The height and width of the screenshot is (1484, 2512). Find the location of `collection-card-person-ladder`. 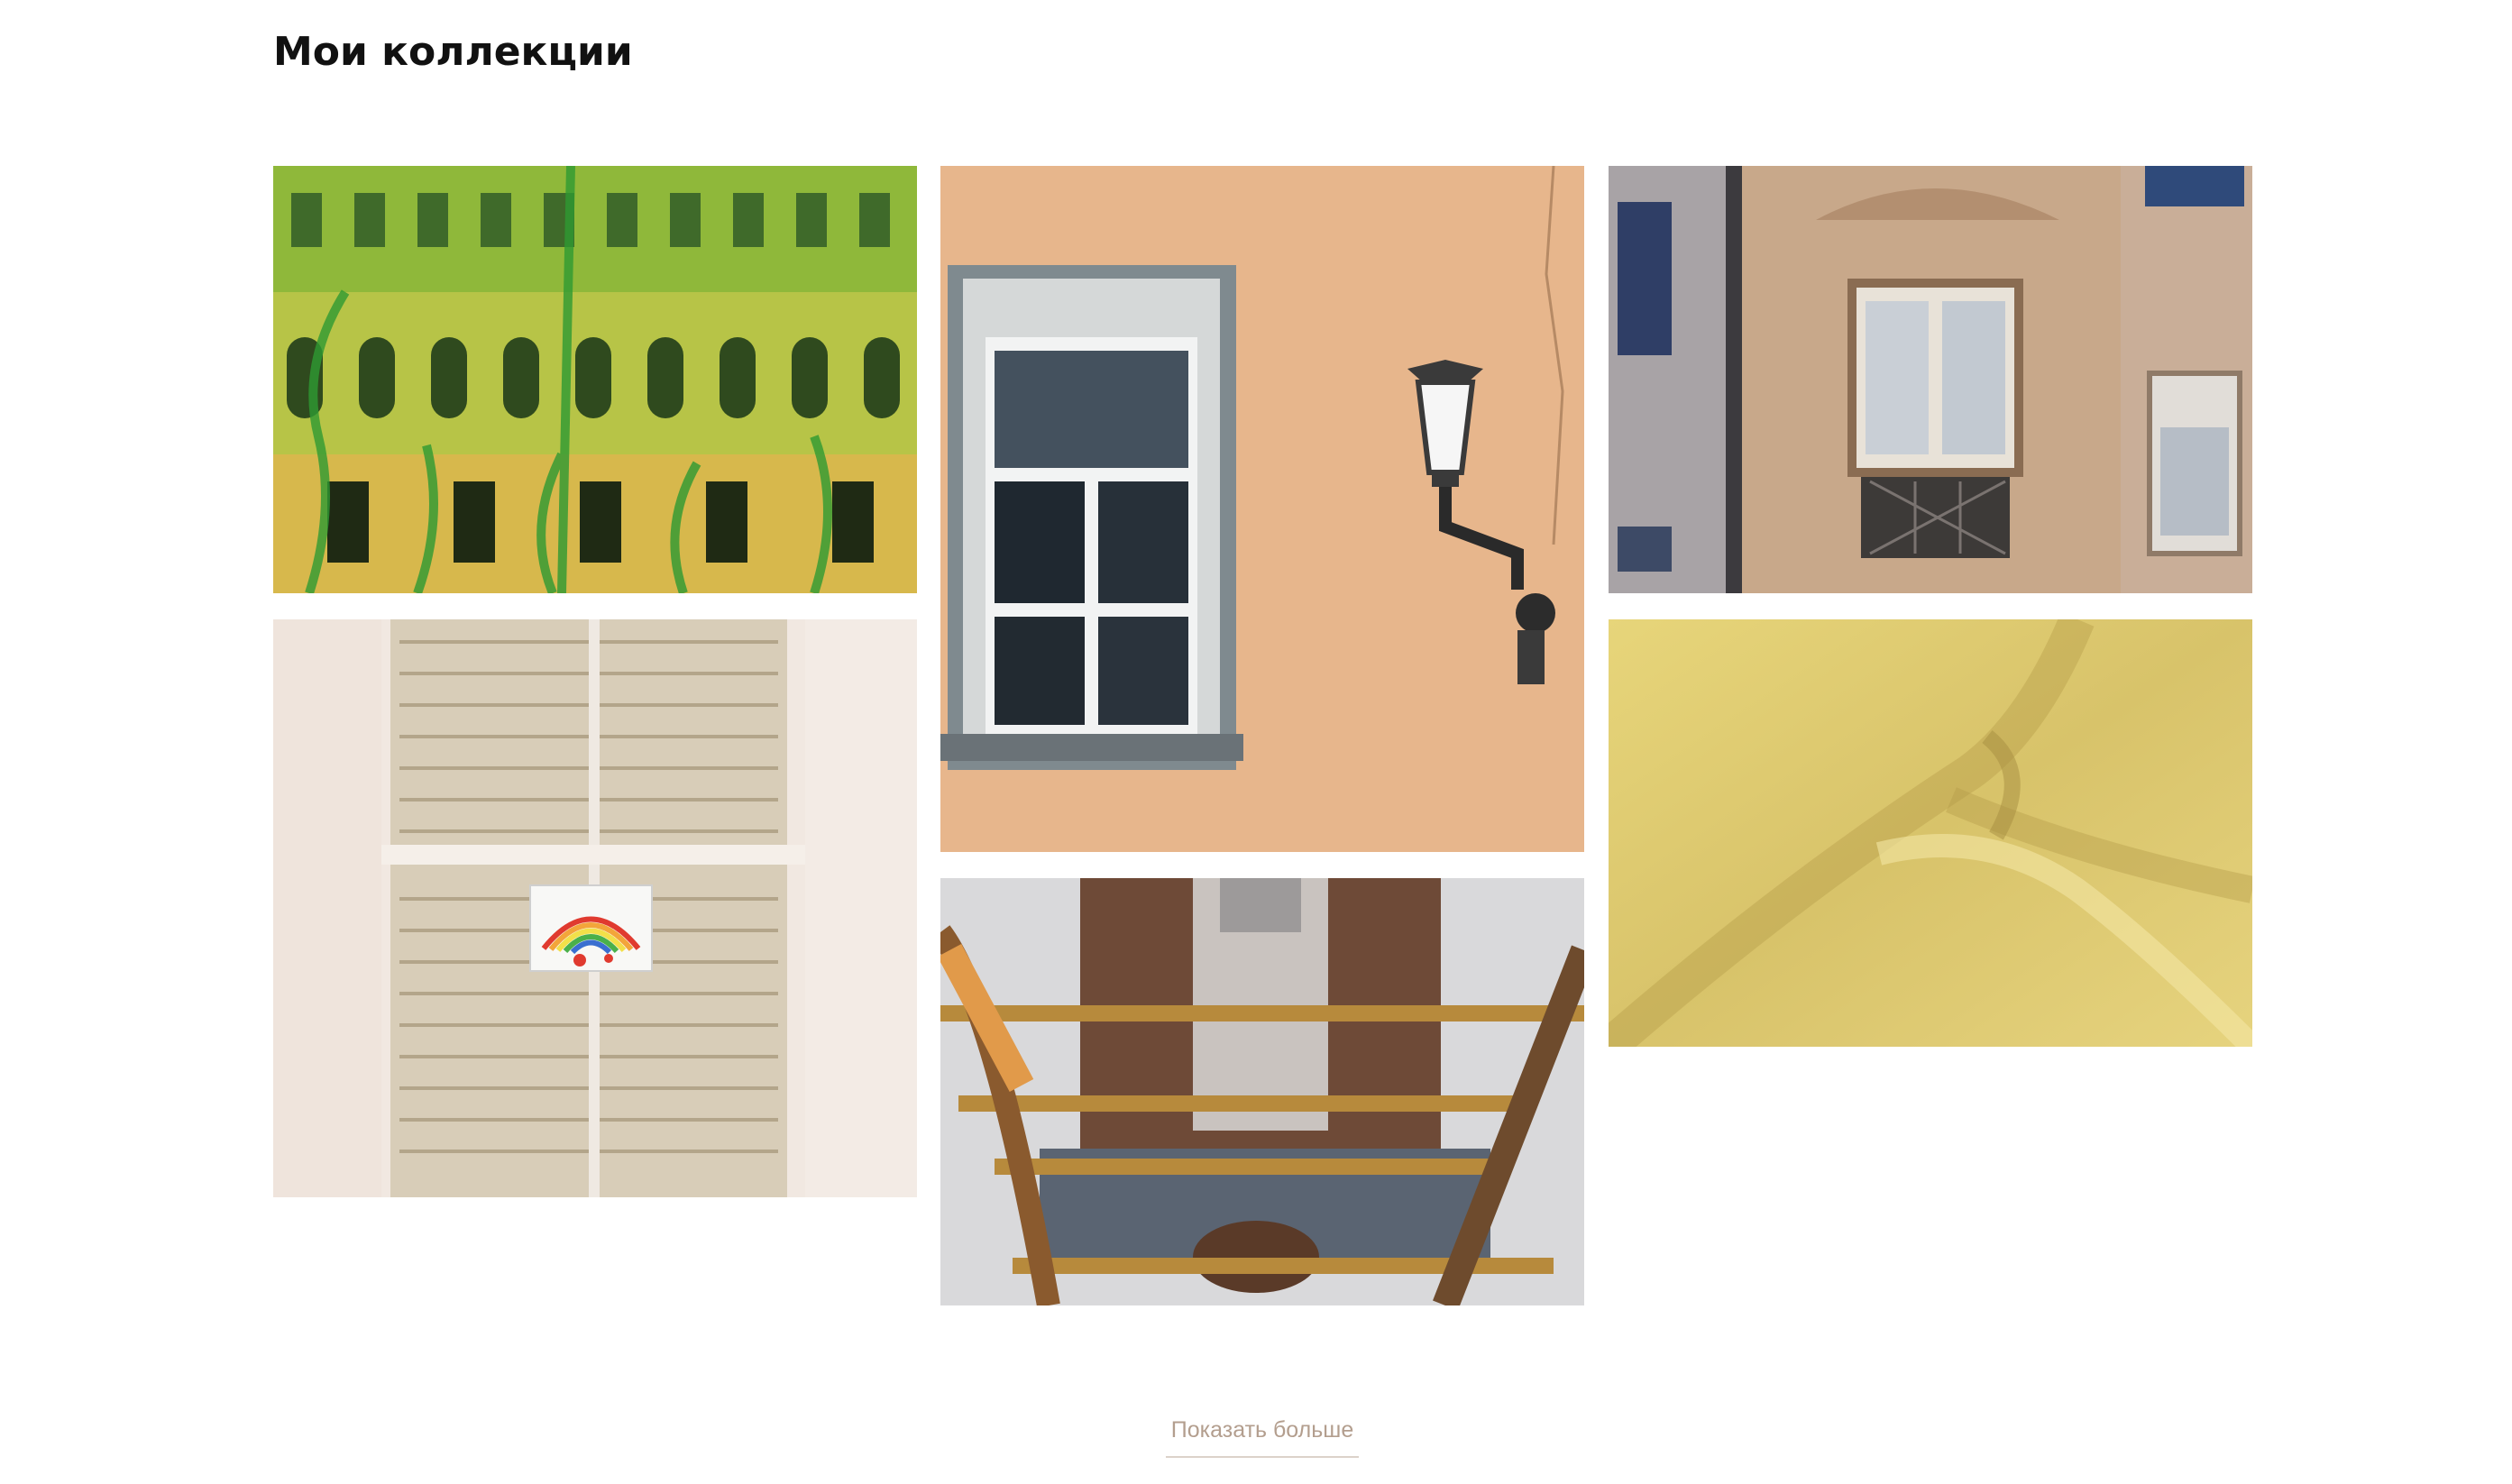

collection-card-person-ladder is located at coordinates (1262, 1091).